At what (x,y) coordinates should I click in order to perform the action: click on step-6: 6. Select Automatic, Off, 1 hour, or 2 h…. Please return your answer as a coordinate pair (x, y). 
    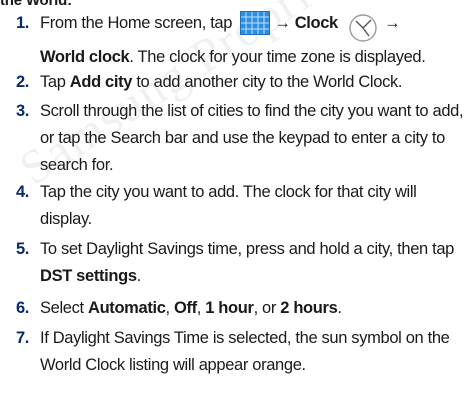
    Looking at the image, I should click on (235, 308).